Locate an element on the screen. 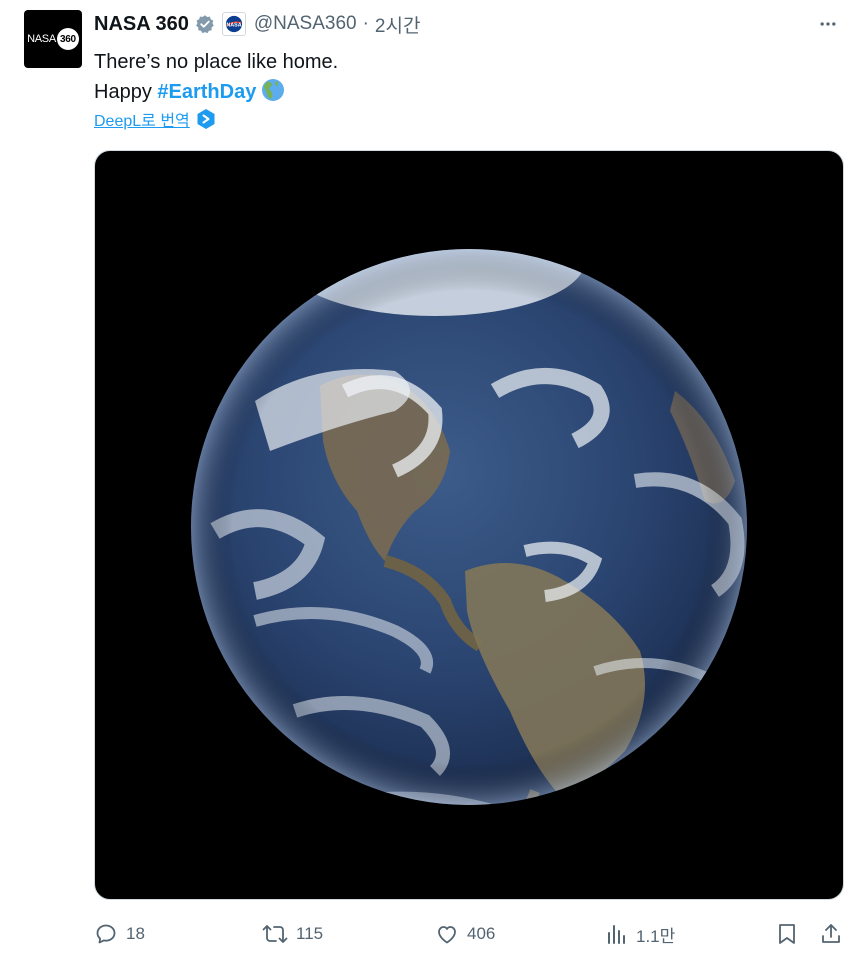 Image resolution: width=854 pixels, height=967 pixels. reply-button: 18 is located at coordinates (119, 934).